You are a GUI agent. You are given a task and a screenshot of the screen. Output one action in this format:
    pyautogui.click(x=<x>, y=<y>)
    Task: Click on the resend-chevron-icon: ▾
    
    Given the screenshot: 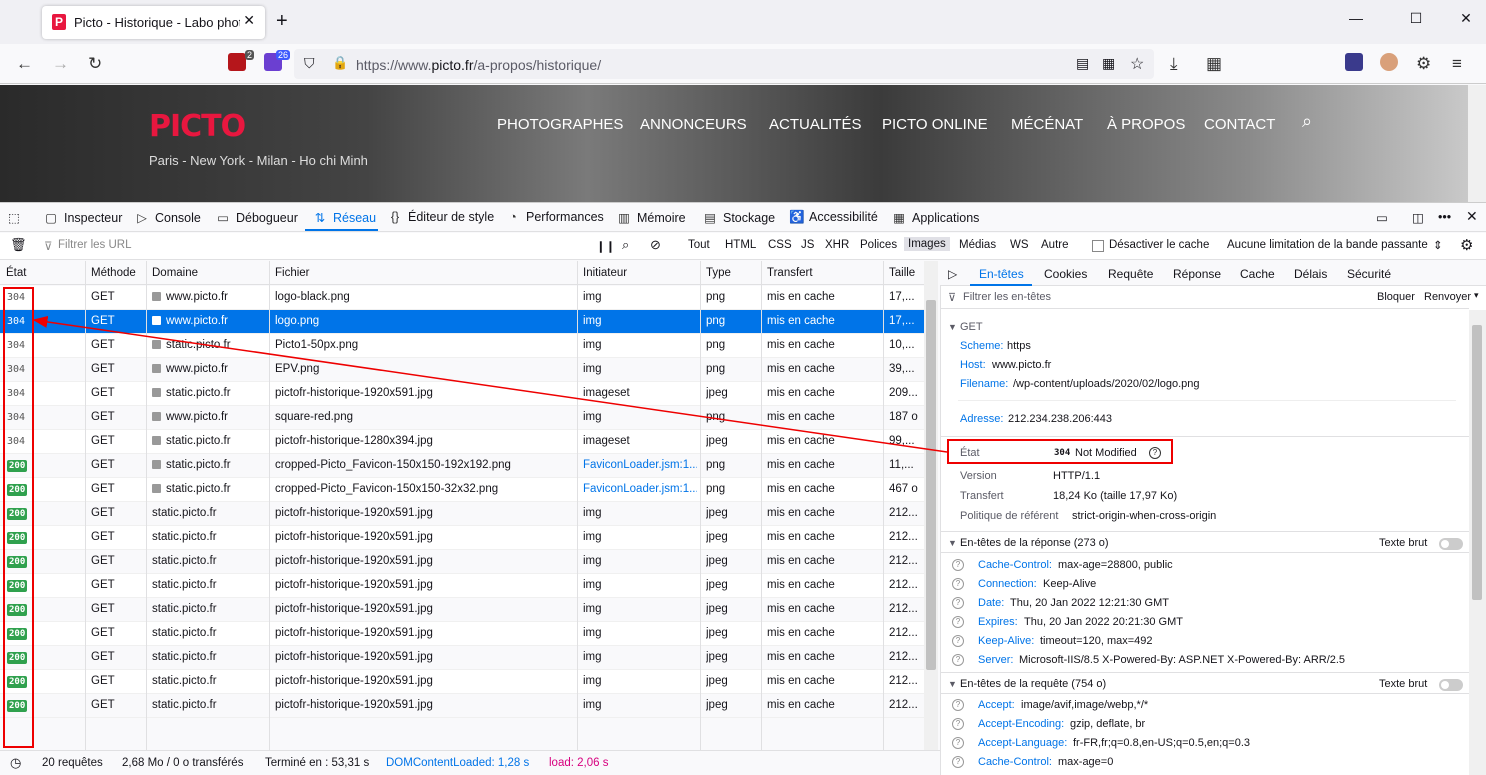 What is the action you would take?
    pyautogui.click(x=1476, y=295)
    